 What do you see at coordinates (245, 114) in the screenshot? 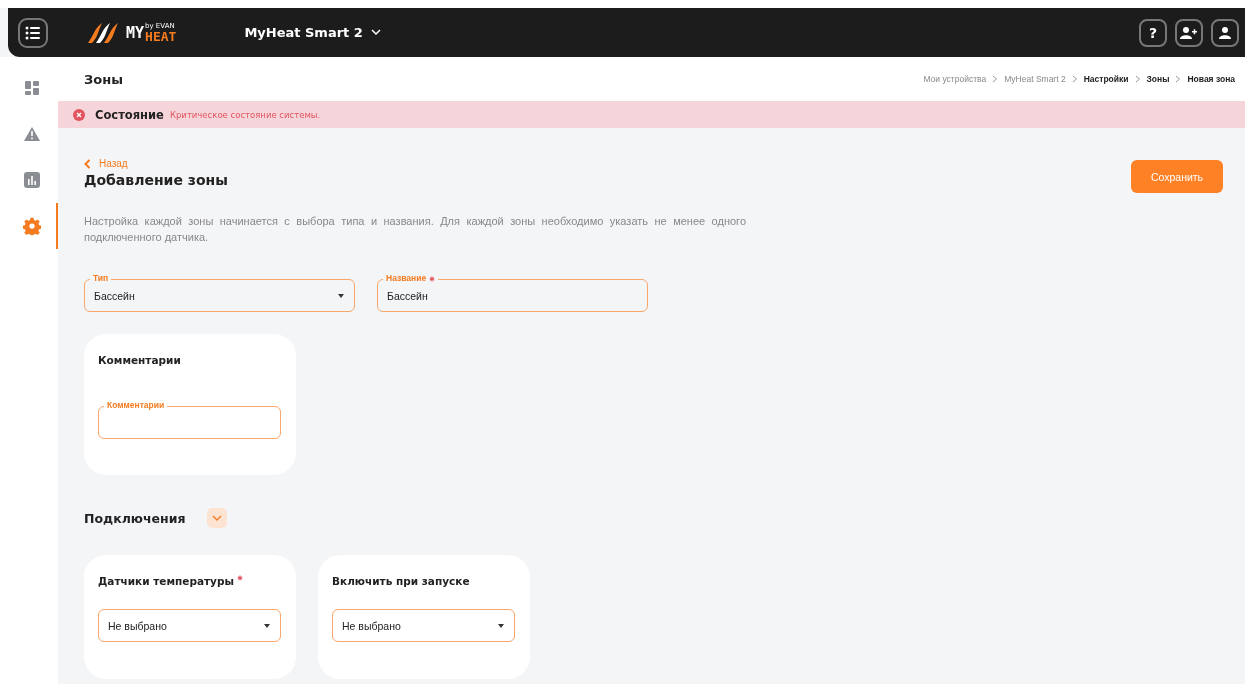
I see `status-message: Критическое состояние системы.` at bounding box center [245, 114].